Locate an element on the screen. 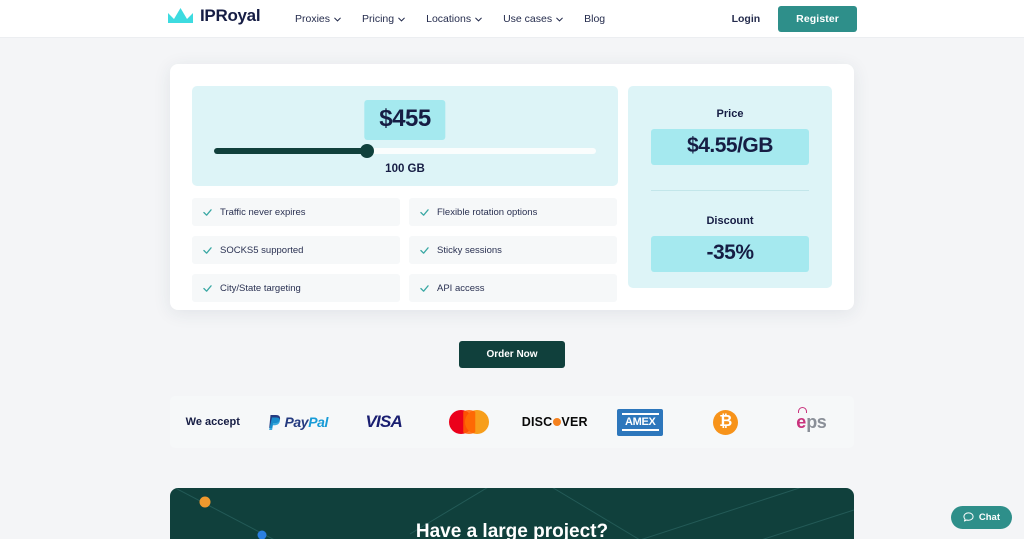 This screenshot has height=539, width=1024. paypal-icon is located at coordinates (275, 422).